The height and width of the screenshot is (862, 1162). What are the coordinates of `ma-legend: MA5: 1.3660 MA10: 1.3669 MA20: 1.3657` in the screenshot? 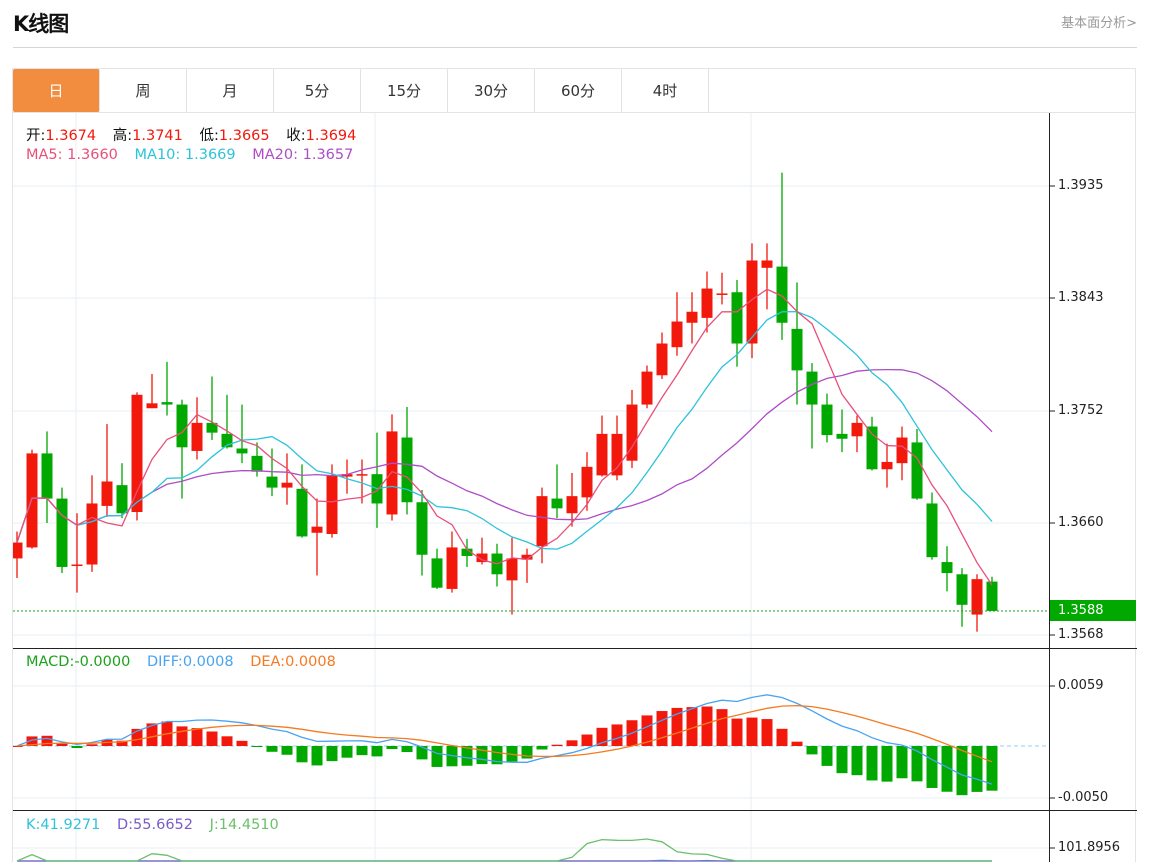 It's located at (189, 155).